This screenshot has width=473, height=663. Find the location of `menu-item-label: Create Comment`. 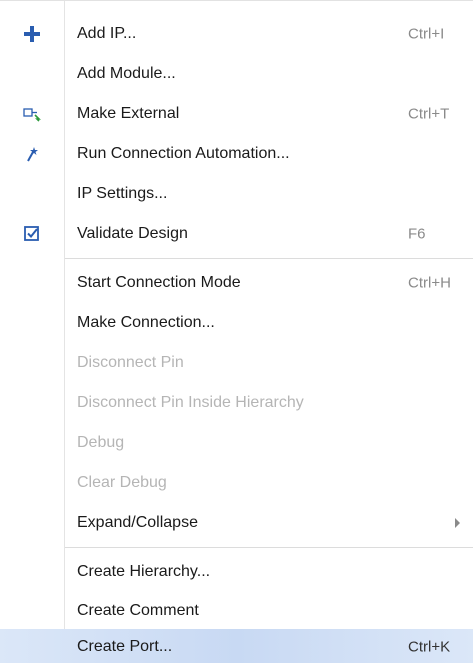

menu-item-label: Create Comment is located at coordinates (138, 610).